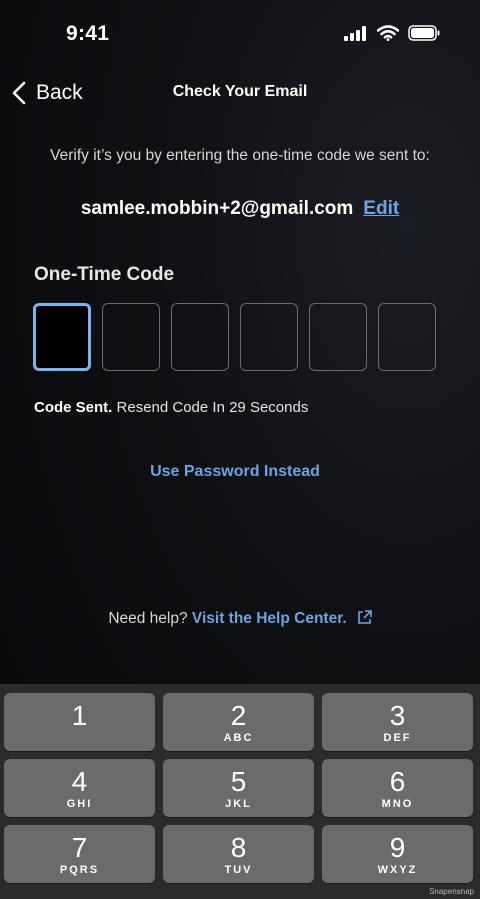 This screenshot has width=480, height=899. What do you see at coordinates (238, 870) in the screenshot?
I see `key-8-letters: TUV` at bounding box center [238, 870].